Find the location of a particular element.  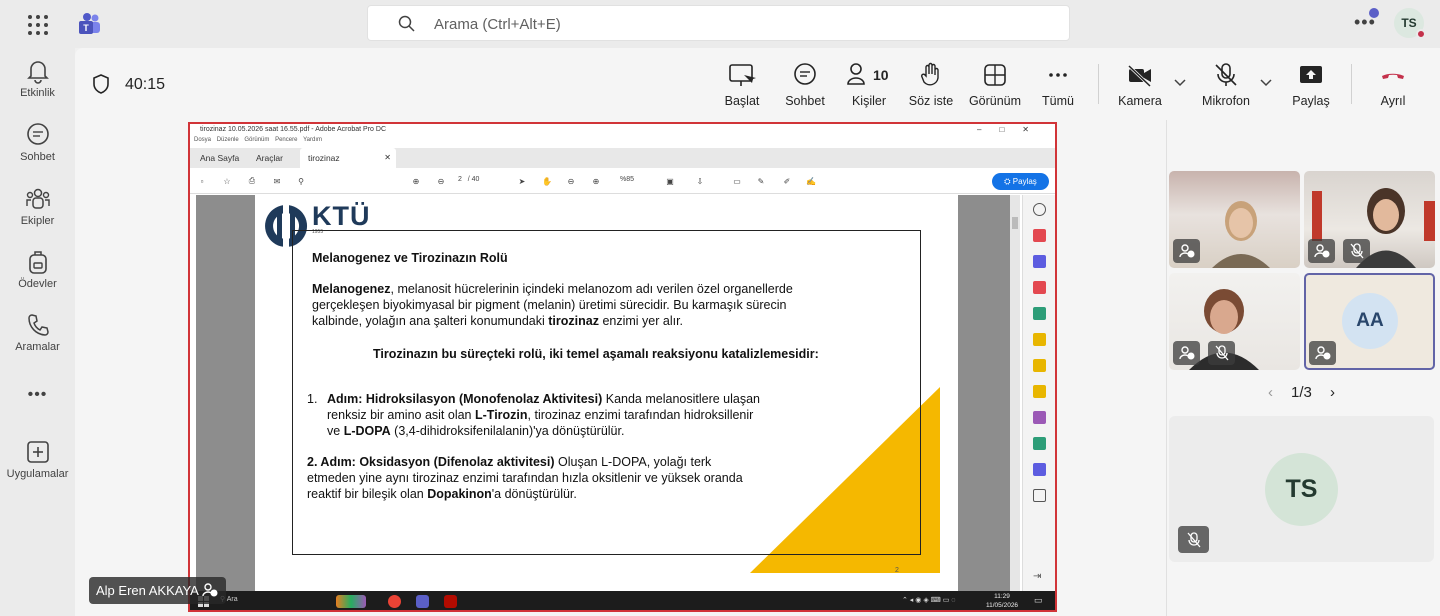

print-production-icon is located at coordinates (1039, 443).